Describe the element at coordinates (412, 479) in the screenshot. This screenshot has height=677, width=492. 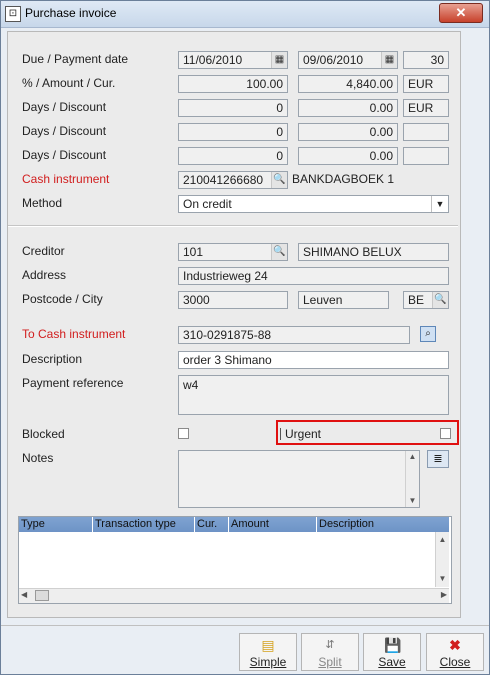
I see `notes-scrollbar: ▲ ▼` at that location.